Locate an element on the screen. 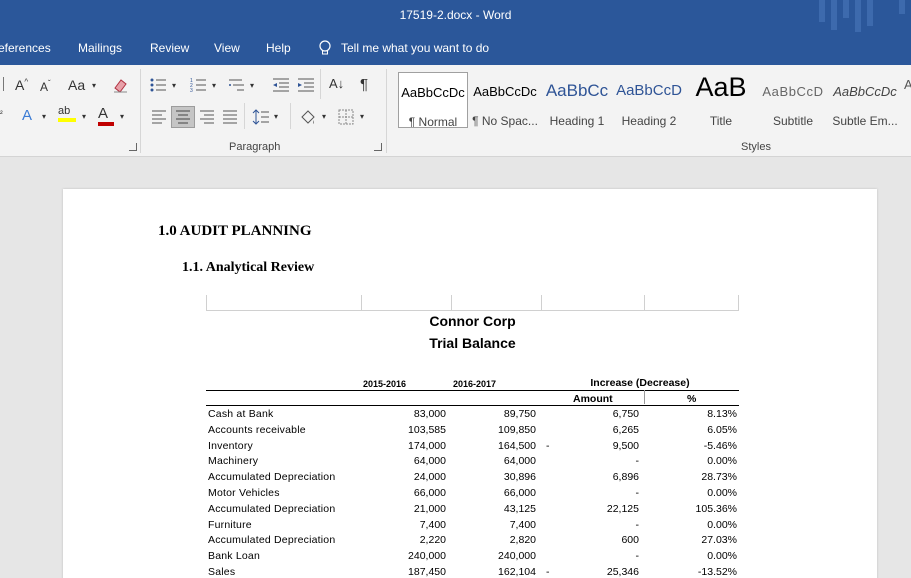 This screenshot has width=911, height=578. cell-percent: 105.36% is located at coordinates (716, 508).